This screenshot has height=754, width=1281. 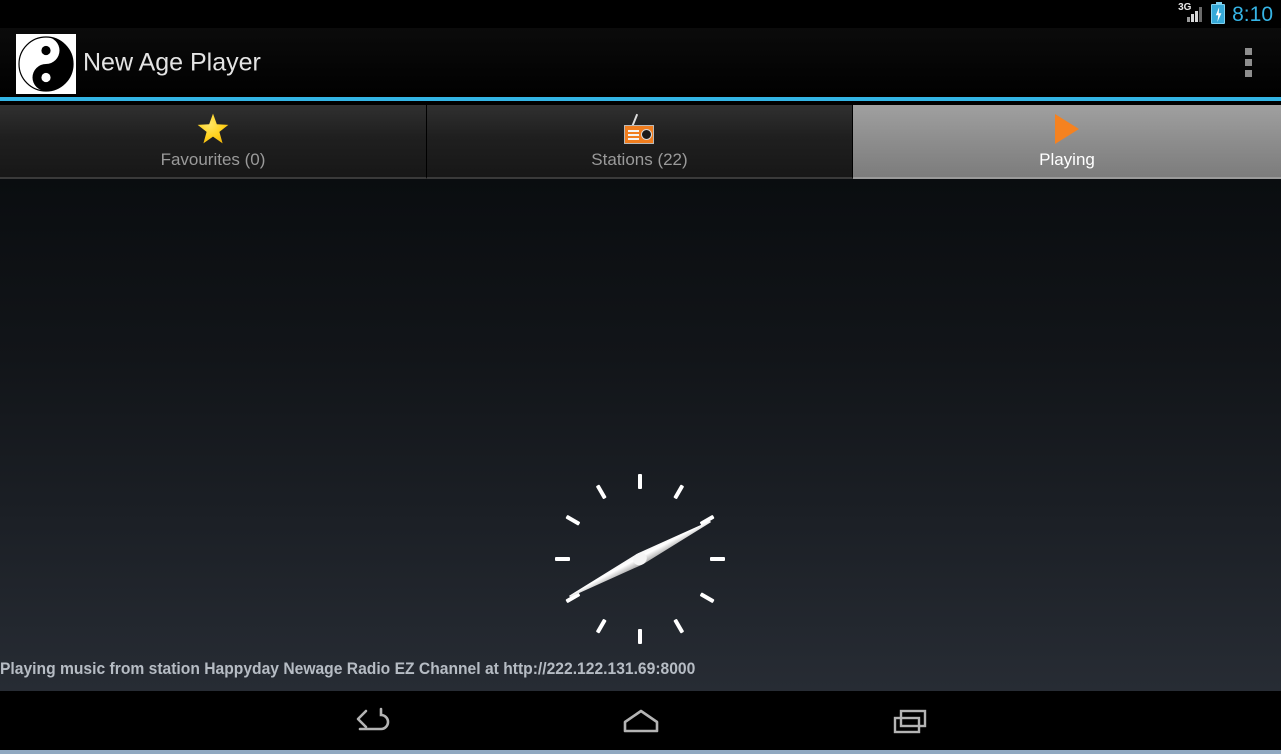 I want to click on status-bar-clock: 8:10, so click(x=1252, y=14).